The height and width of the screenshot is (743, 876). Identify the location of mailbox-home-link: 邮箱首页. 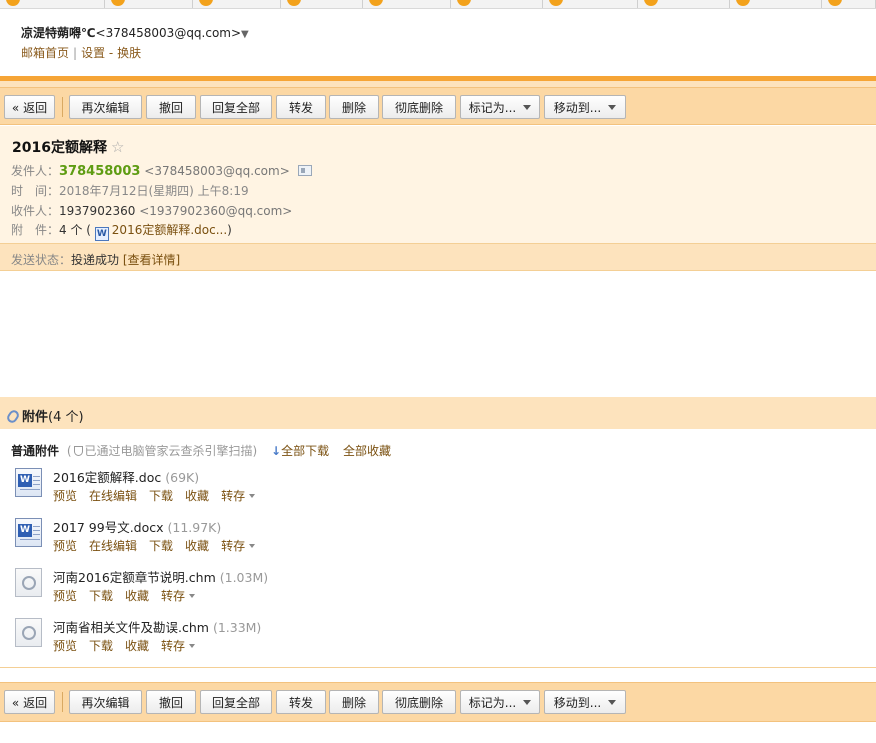
(45, 53).